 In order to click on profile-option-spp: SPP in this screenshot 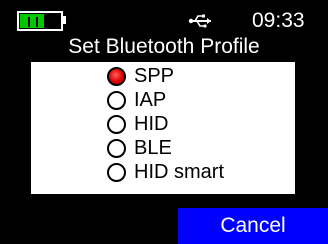, I will do `click(140, 76)`.